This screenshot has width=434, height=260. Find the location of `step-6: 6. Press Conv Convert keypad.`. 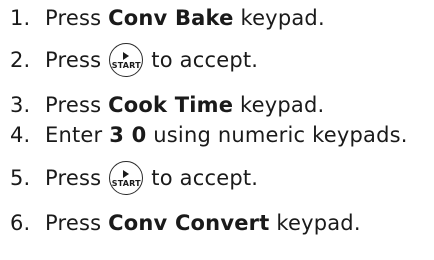

step-6: 6. Press Conv Convert keypad. is located at coordinates (185, 223).